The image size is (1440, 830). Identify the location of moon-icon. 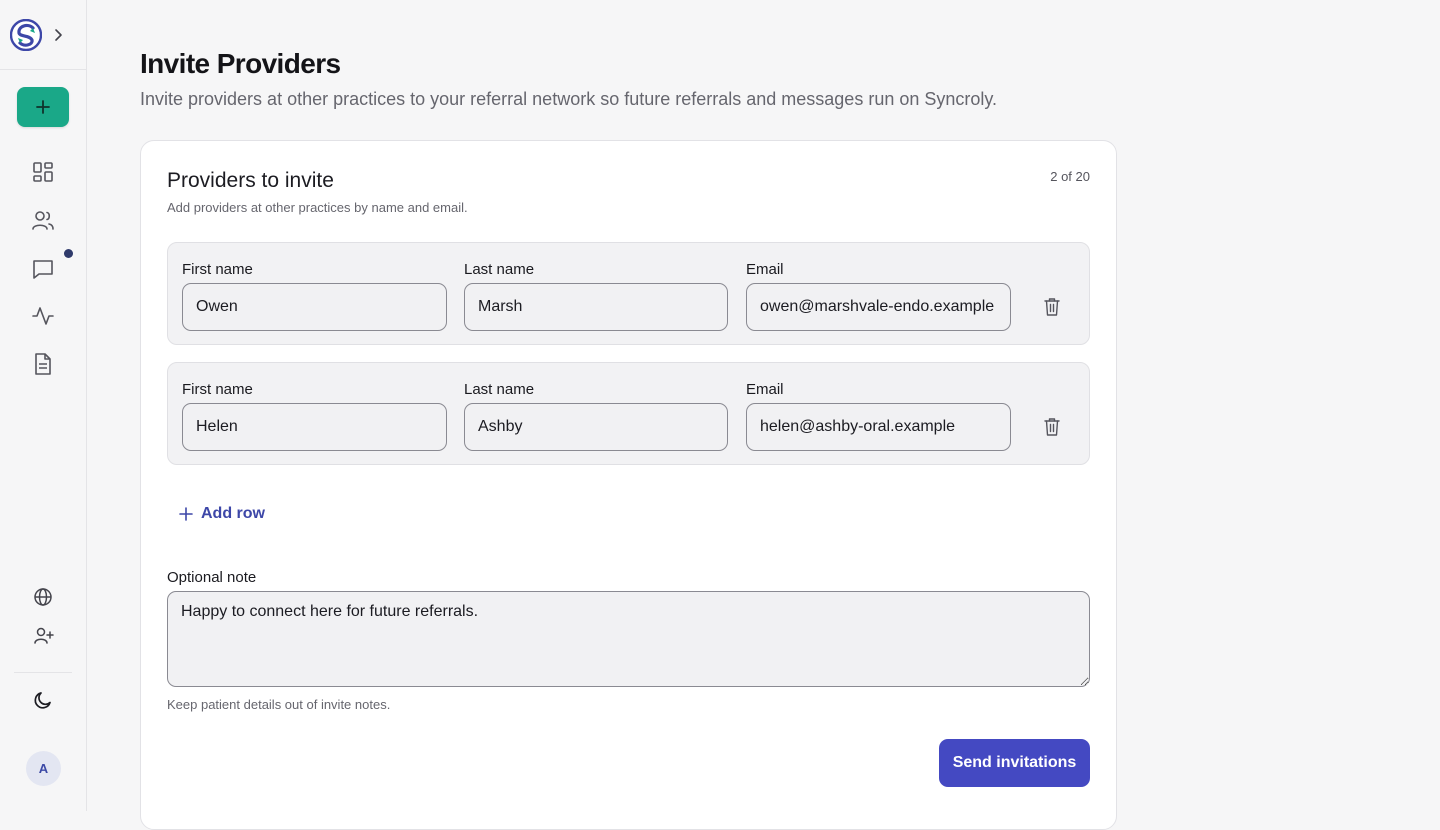
(42, 700).